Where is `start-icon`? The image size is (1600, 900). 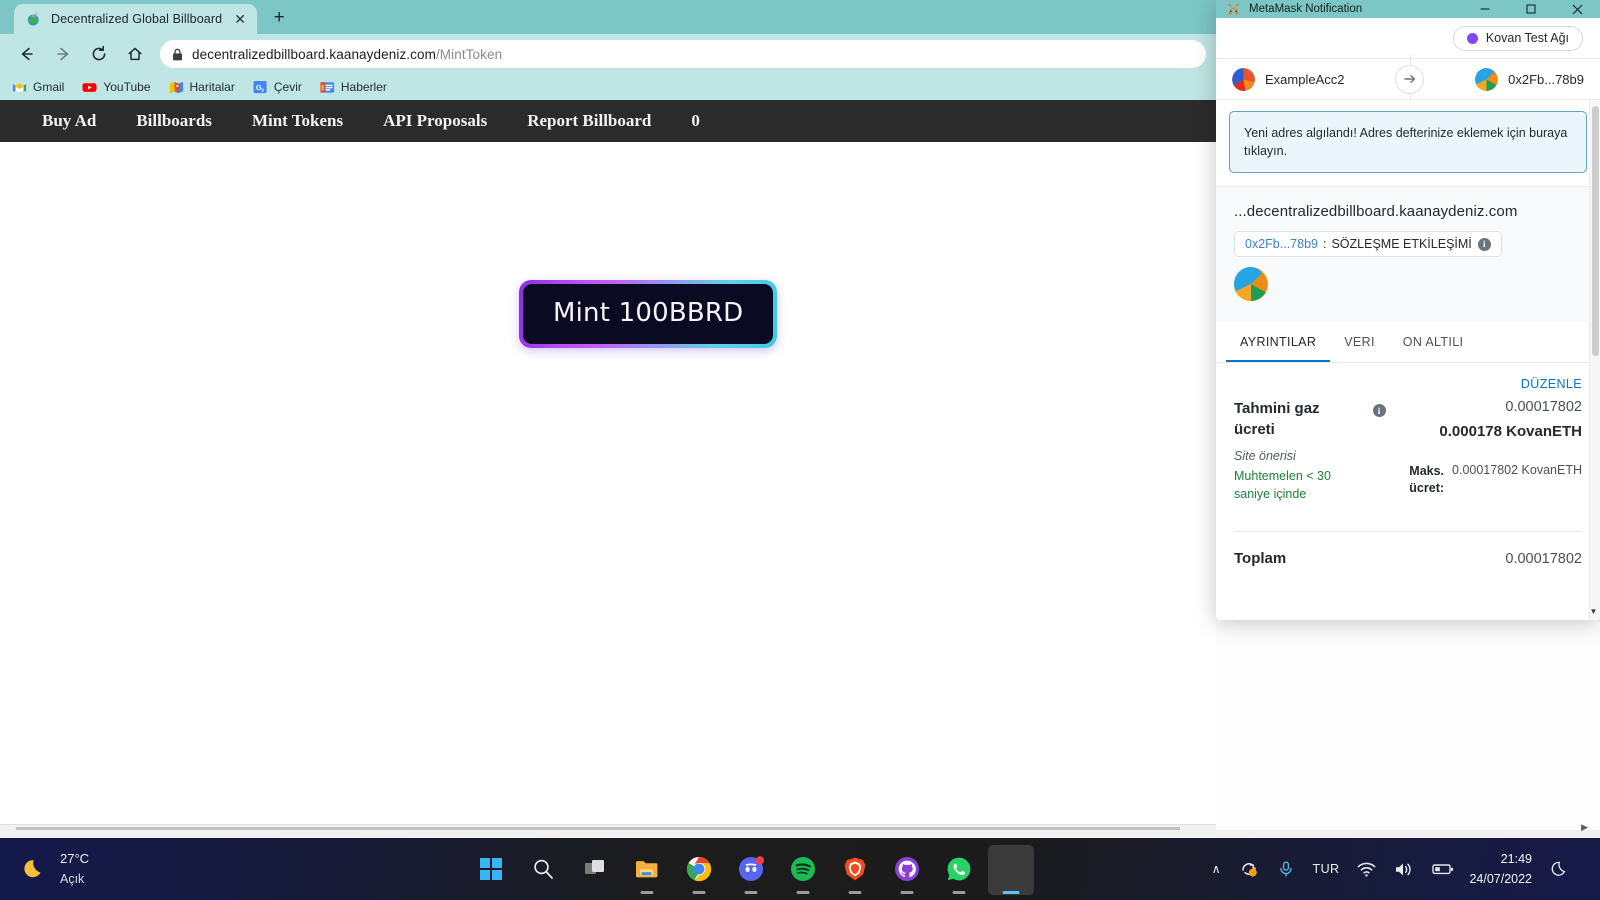
start-icon is located at coordinates (491, 869).